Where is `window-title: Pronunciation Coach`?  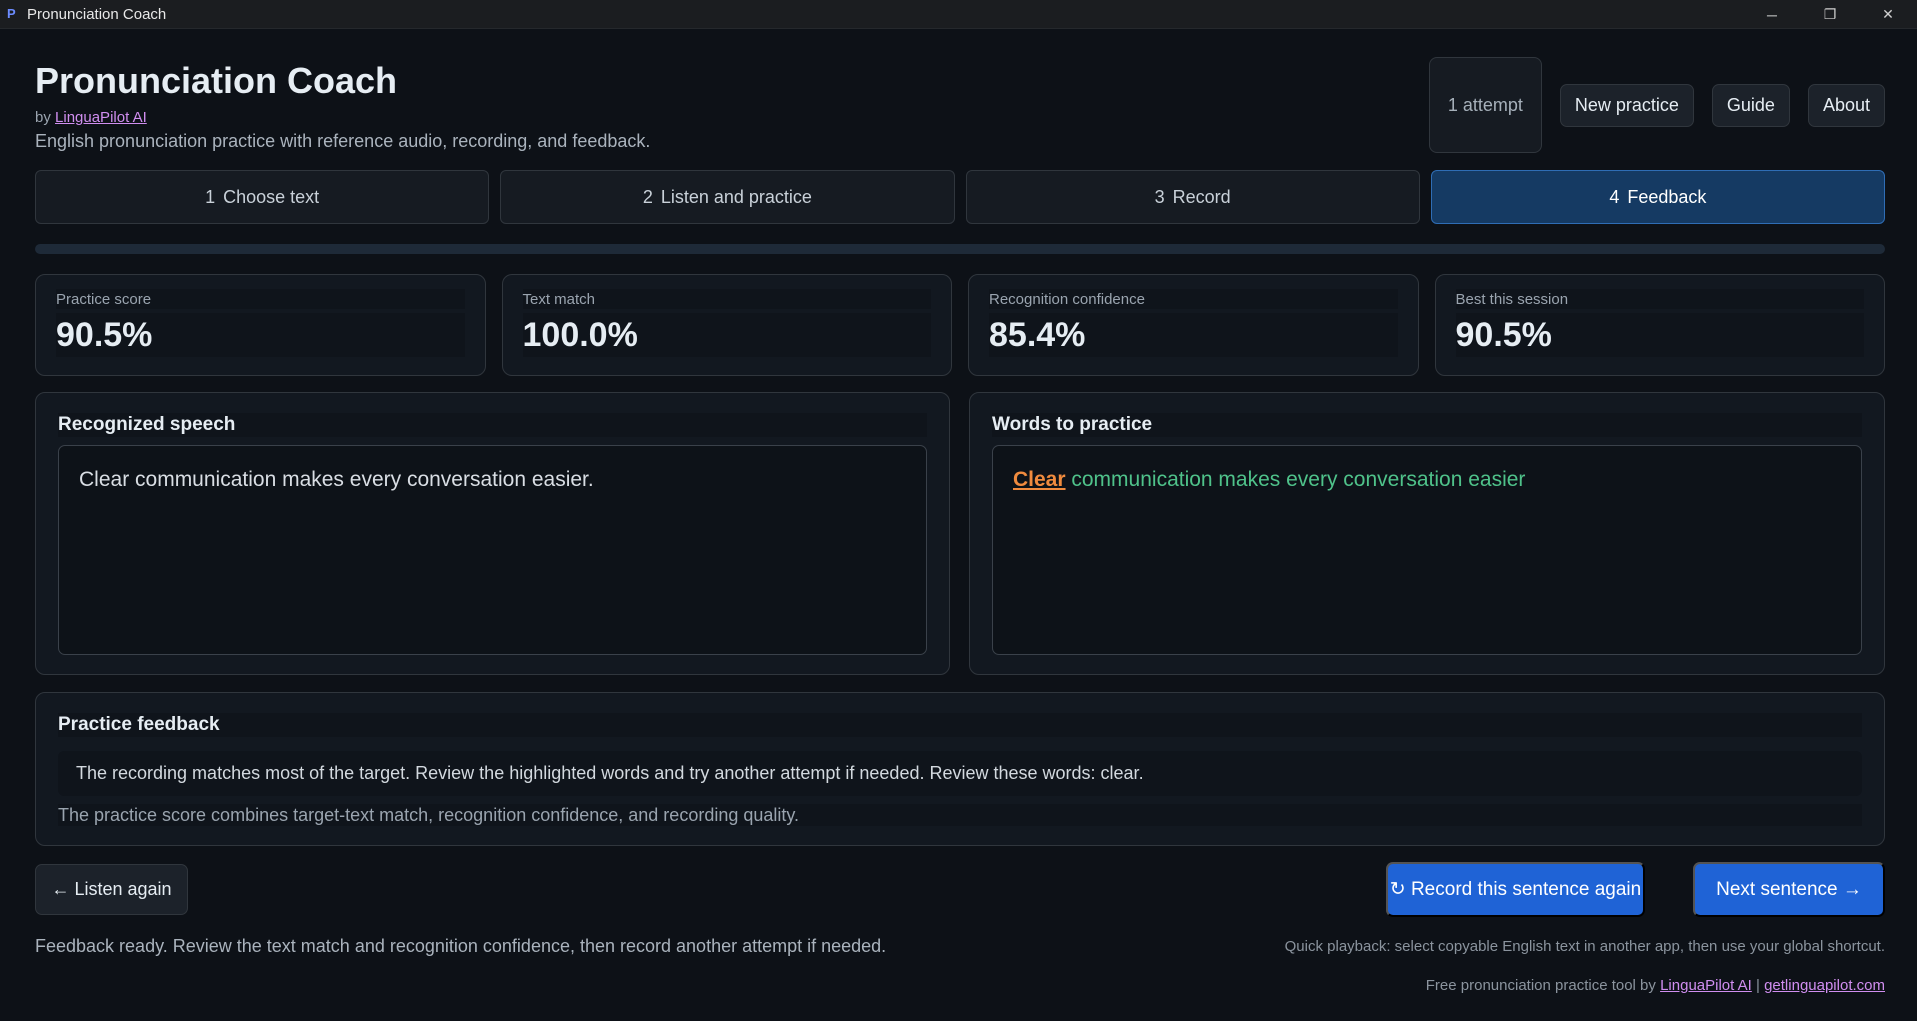 window-title: Pronunciation Coach is located at coordinates (97, 14).